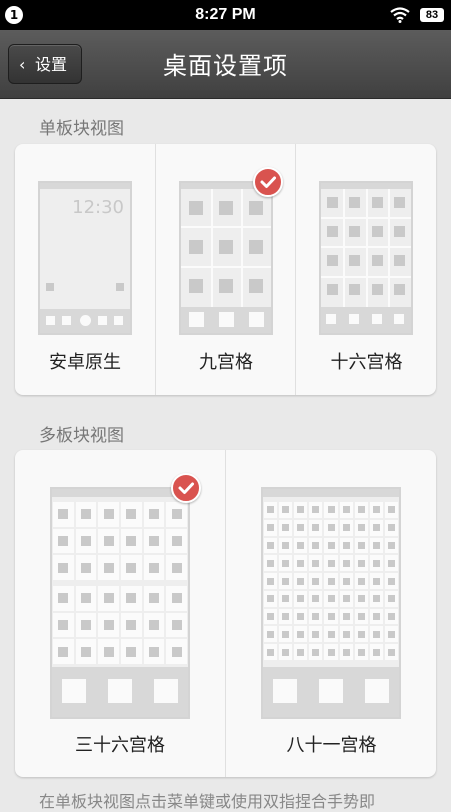  Describe the element at coordinates (81, 436) in the screenshot. I see `section-title-multi: 多板块视图` at that location.